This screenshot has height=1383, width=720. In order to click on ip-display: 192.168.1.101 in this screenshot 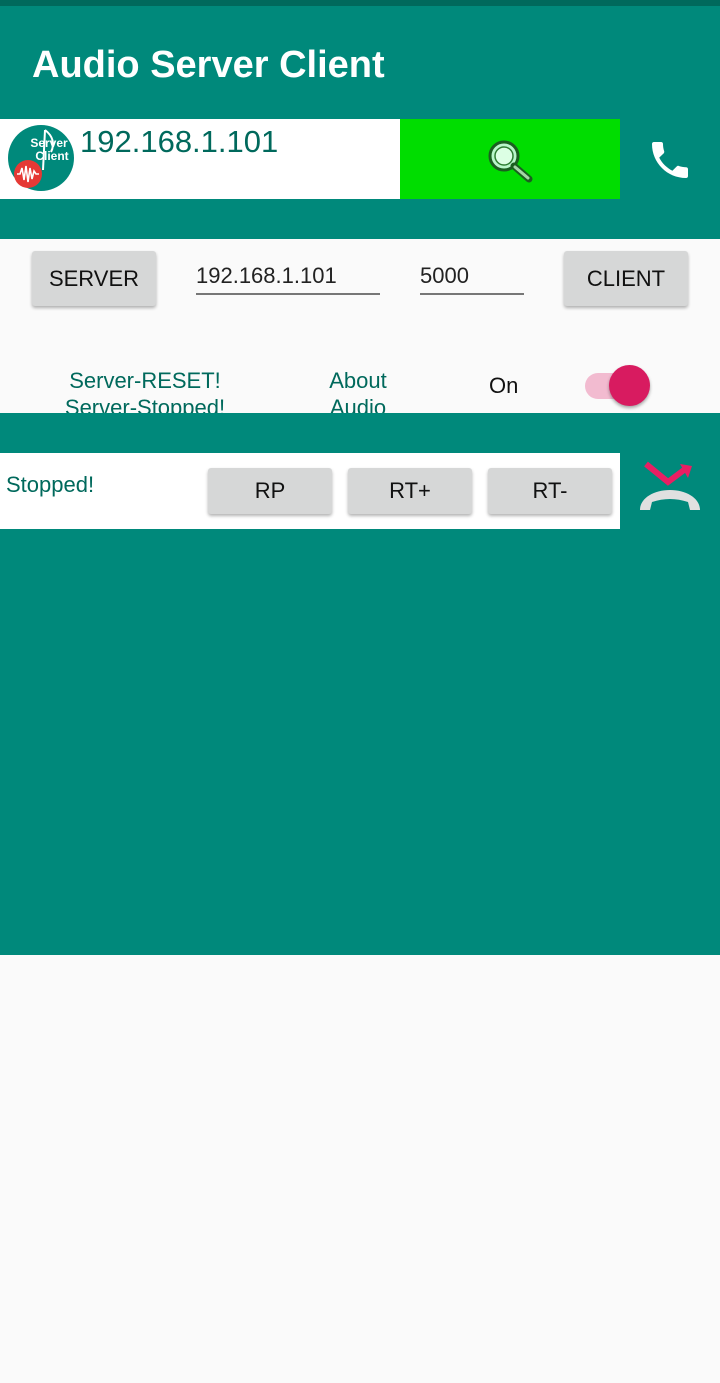, I will do `click(179, 141)`.